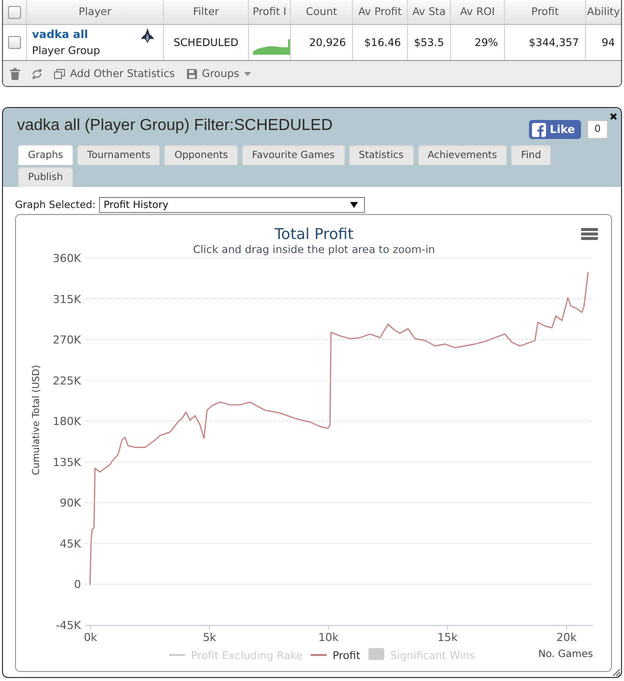 This screenshot has height=681, width=624. I want to click on windows-icon, so click(59, 73).